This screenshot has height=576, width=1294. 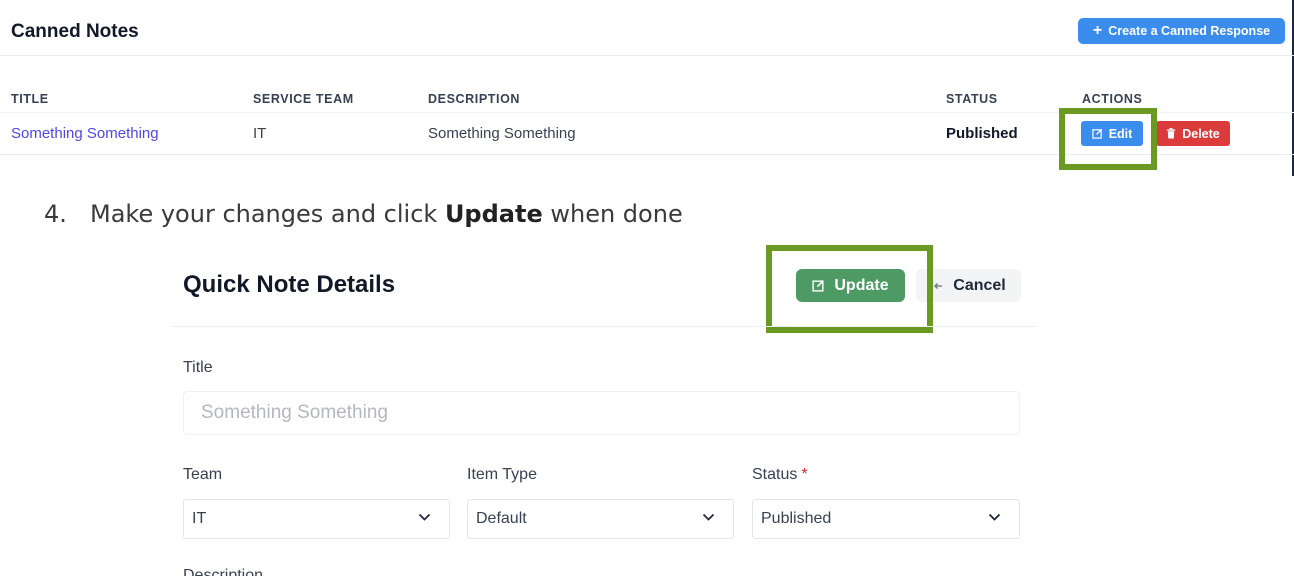 I want to click on form-header-divider, so click(x=604, y=326).